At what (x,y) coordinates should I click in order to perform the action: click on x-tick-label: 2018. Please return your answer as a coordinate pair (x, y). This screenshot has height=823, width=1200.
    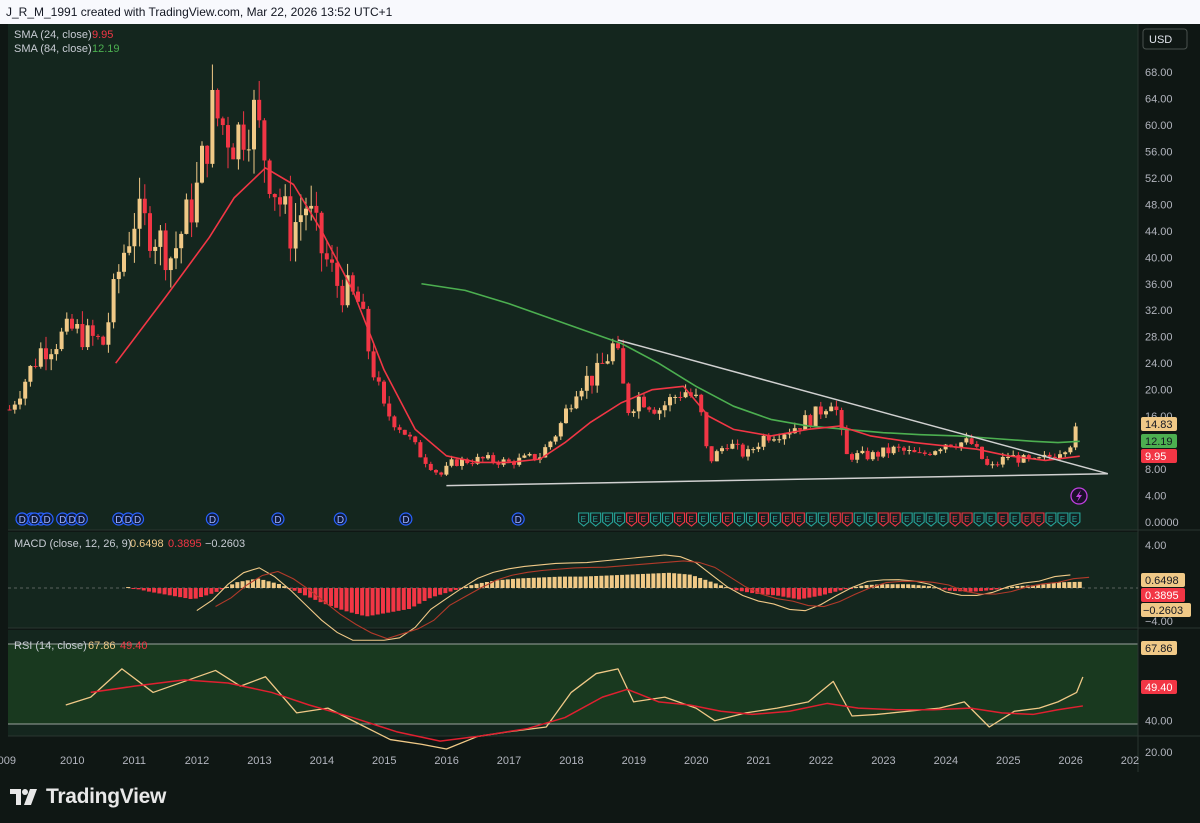
    Looking at the image, I should click on (571, 761).